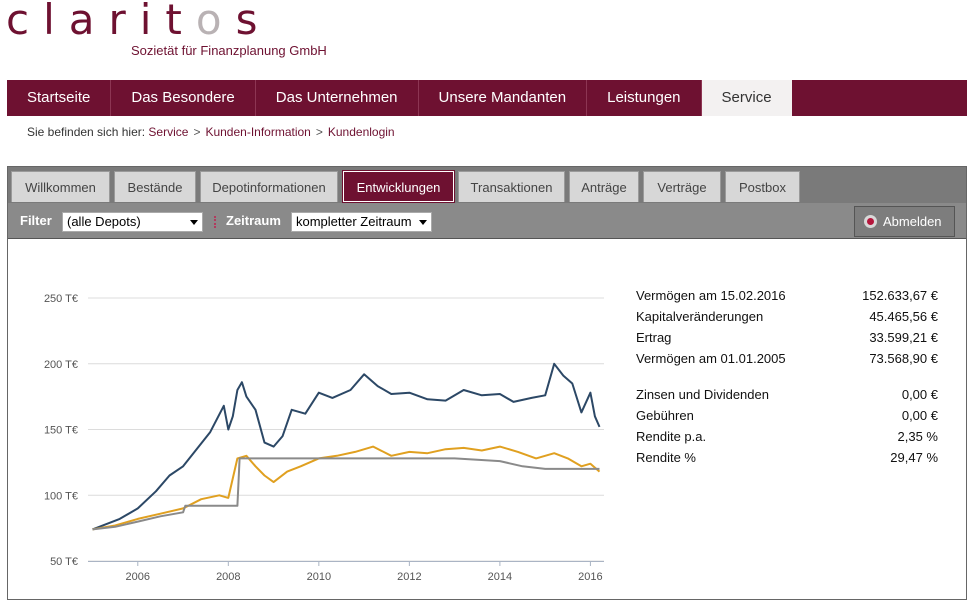 The width and height of the screenshot is (975, 600). Describe the element at coordinates (138, 577) in the screenshot. I see `x-tick-label: 2006` at that location.